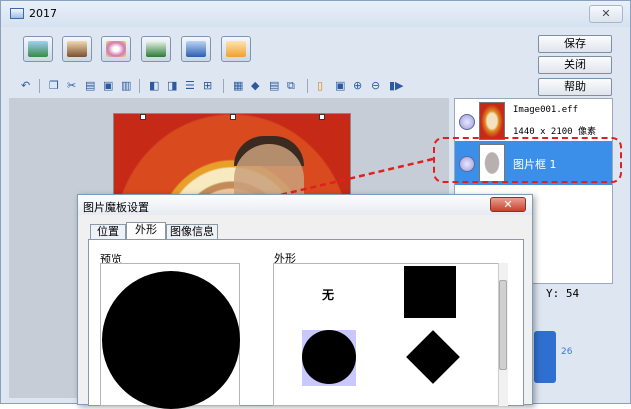  I want to click on pointer-tool-button, so click(236, 49).